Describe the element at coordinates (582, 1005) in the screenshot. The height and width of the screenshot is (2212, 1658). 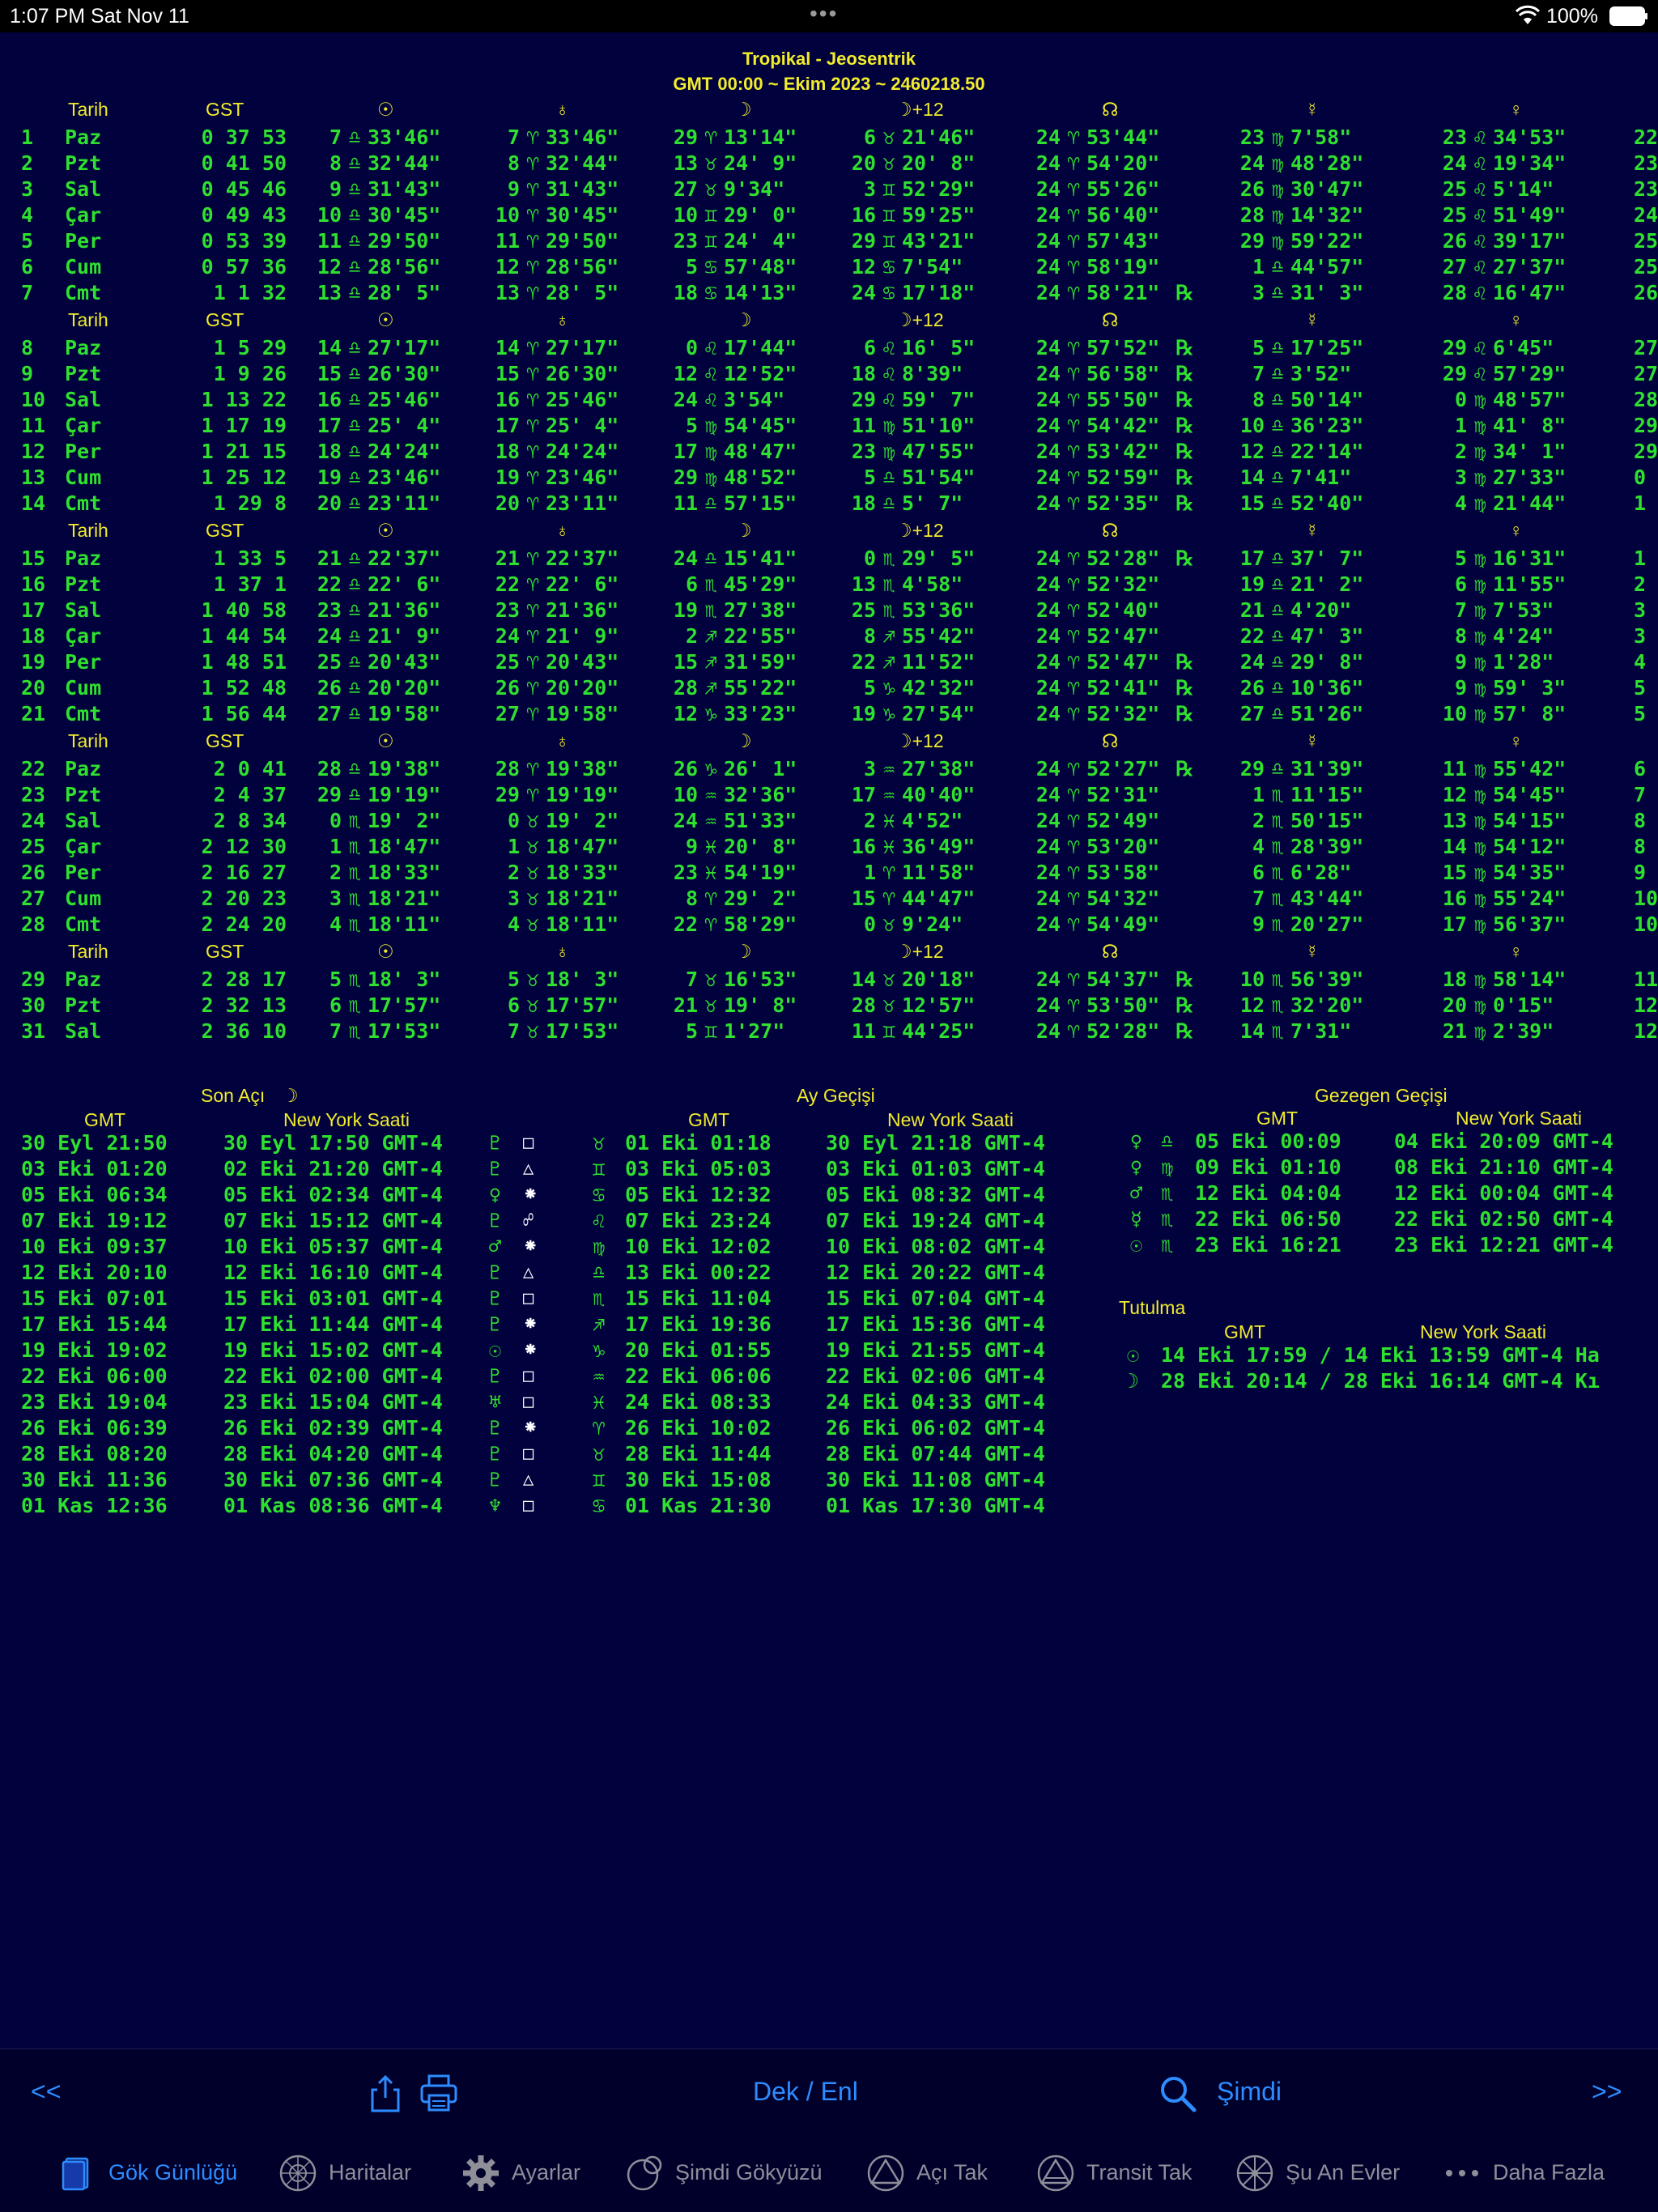
I see `c3-minutes: 17'57"` at that location.